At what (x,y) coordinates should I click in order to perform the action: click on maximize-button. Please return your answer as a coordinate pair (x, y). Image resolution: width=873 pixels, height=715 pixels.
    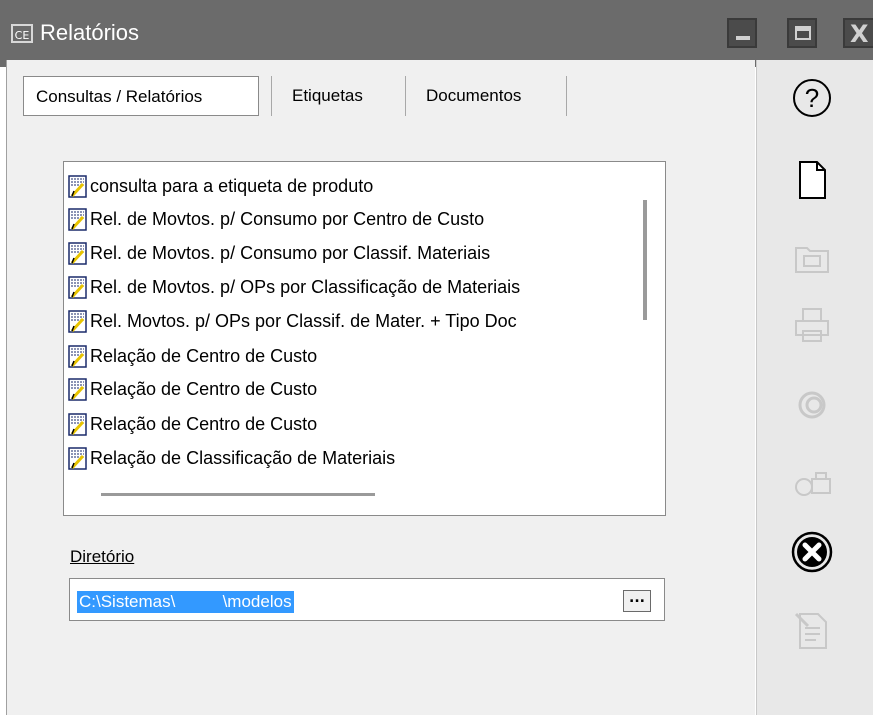
    Looking at the image, I should click on (802, 33).